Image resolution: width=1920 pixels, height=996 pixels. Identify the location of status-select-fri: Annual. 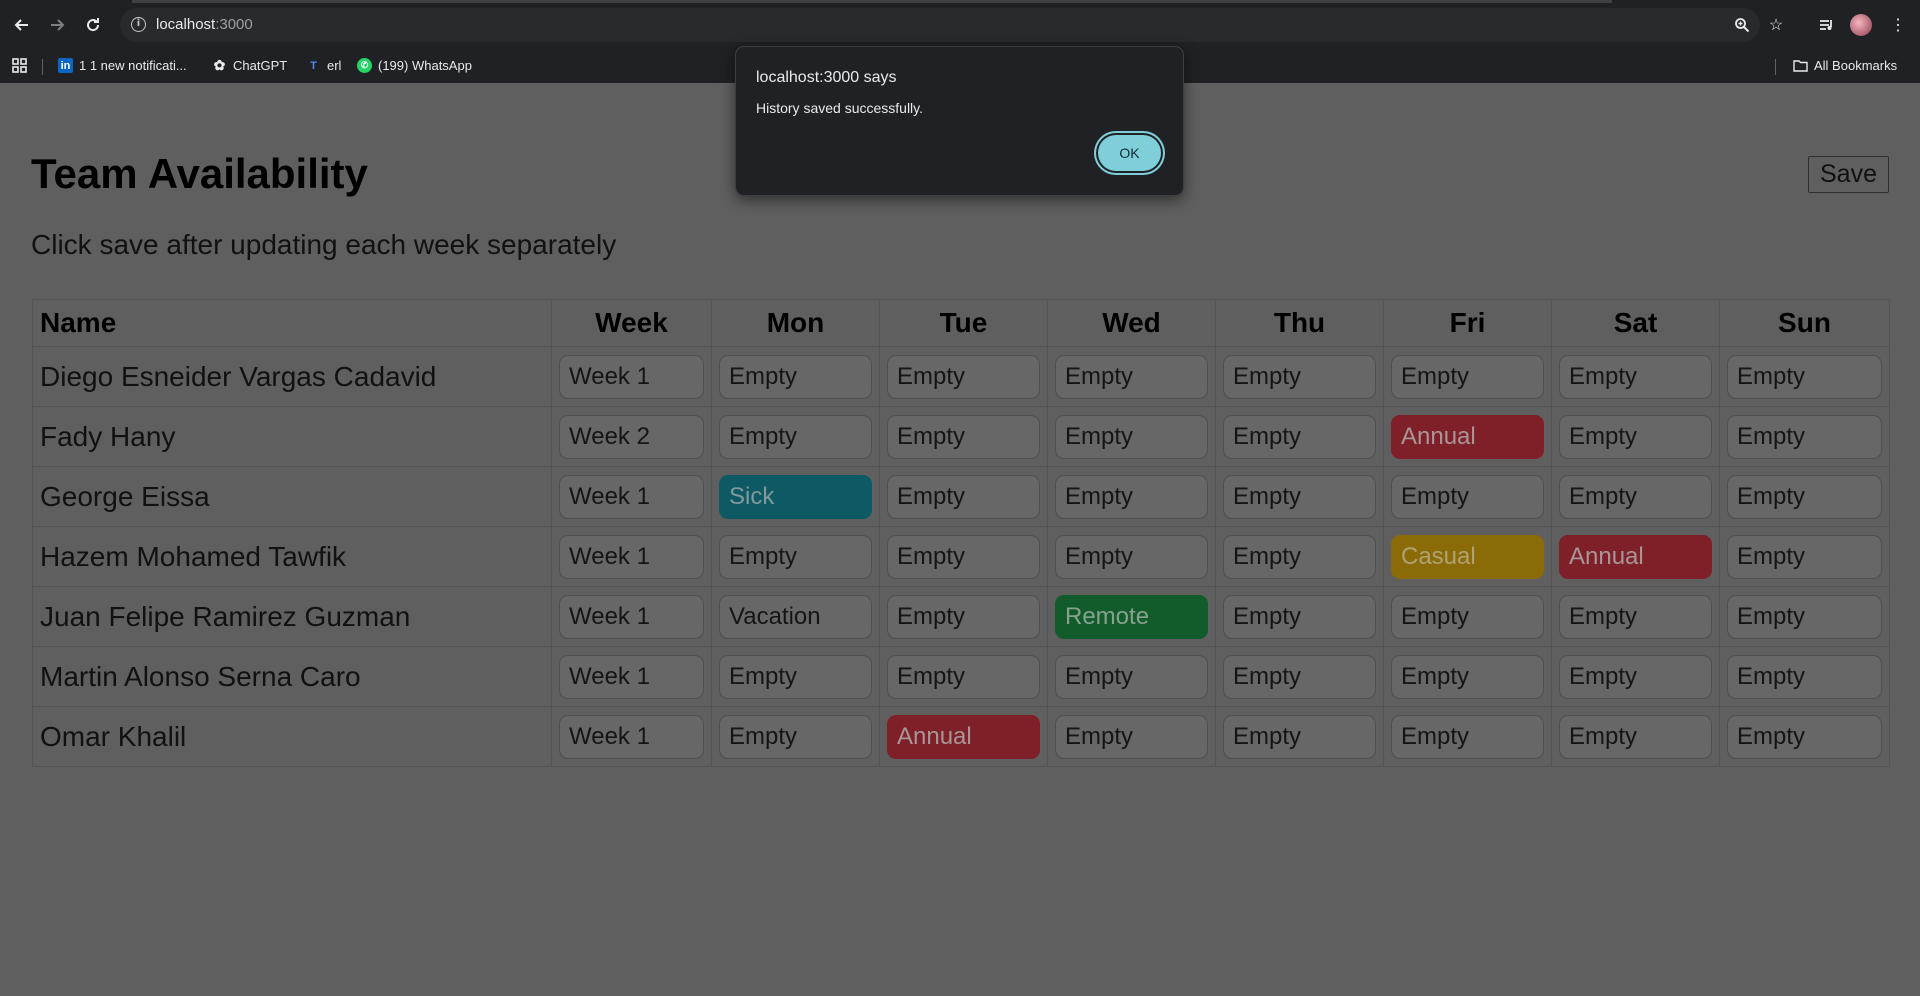
(1467, 436).